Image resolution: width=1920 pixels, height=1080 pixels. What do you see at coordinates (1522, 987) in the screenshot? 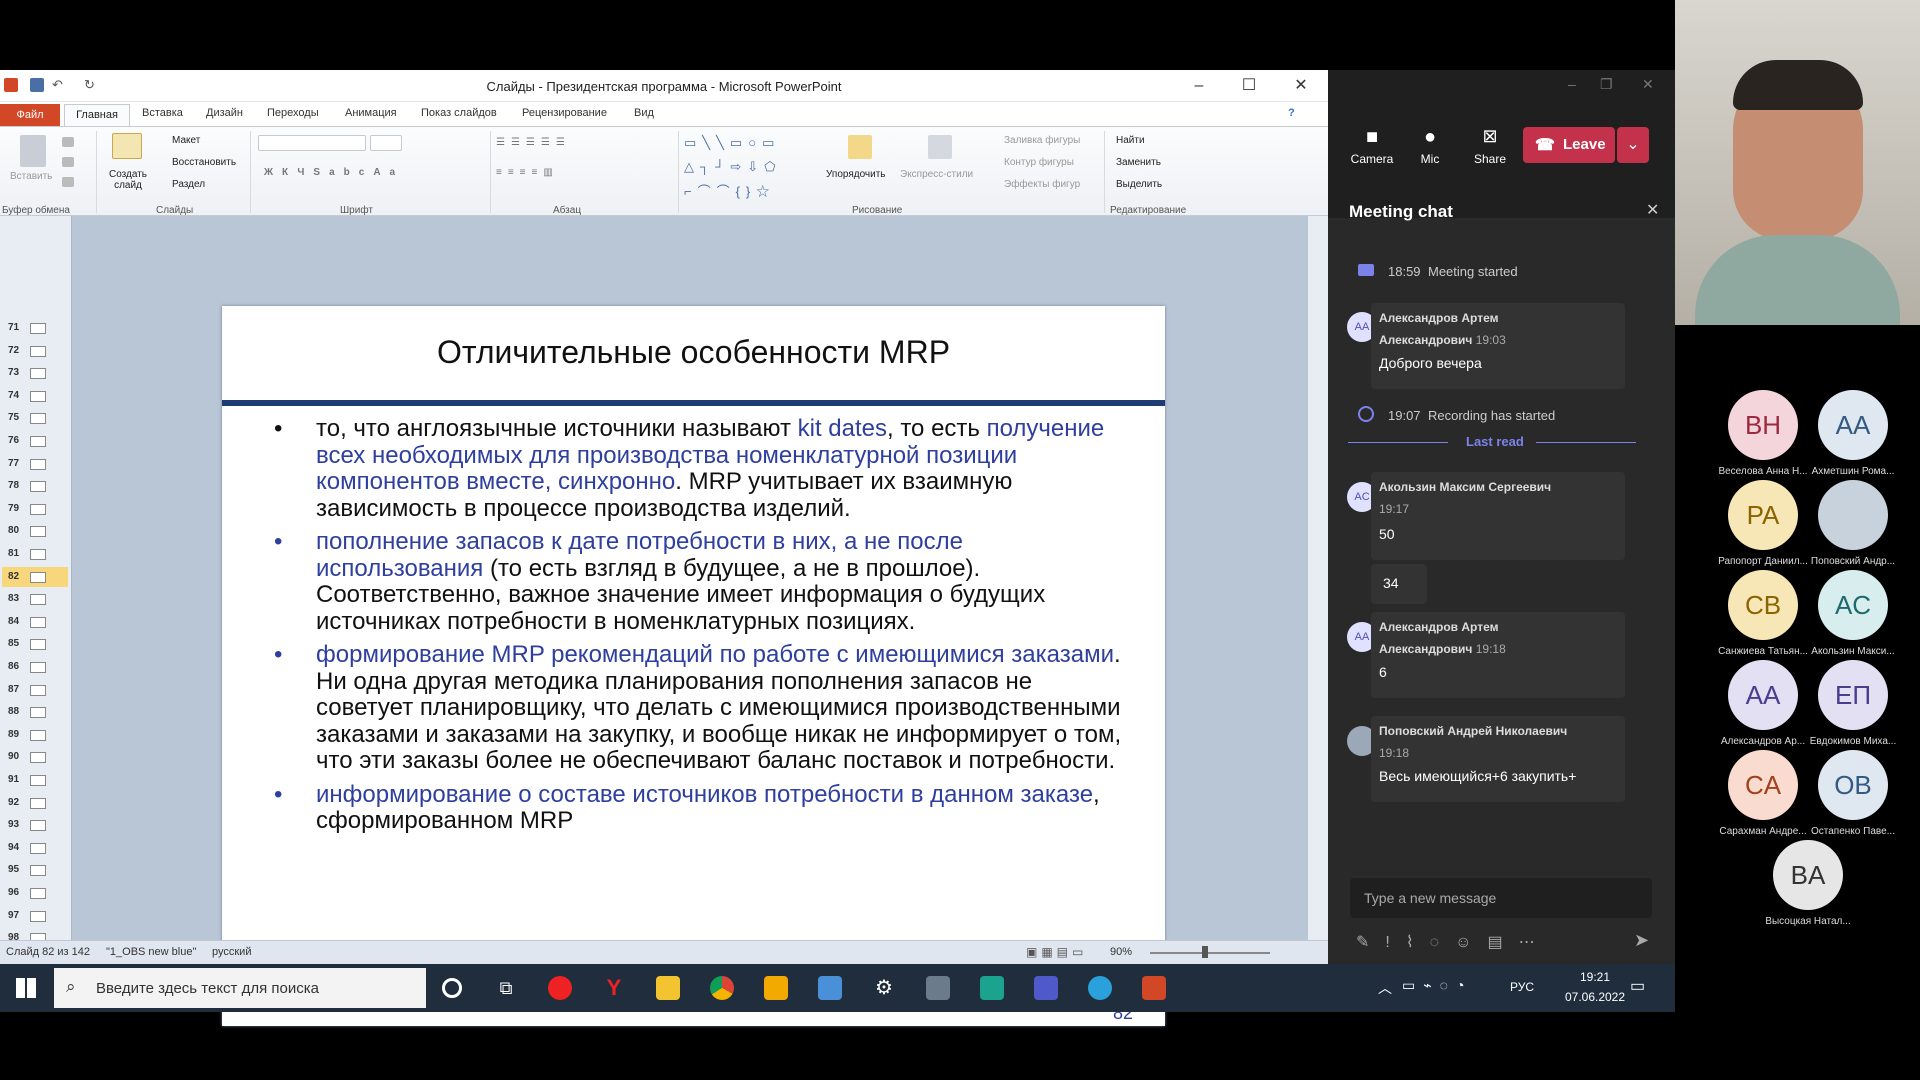
I see `input-language: РУС` at bounding box center [1522, 987].